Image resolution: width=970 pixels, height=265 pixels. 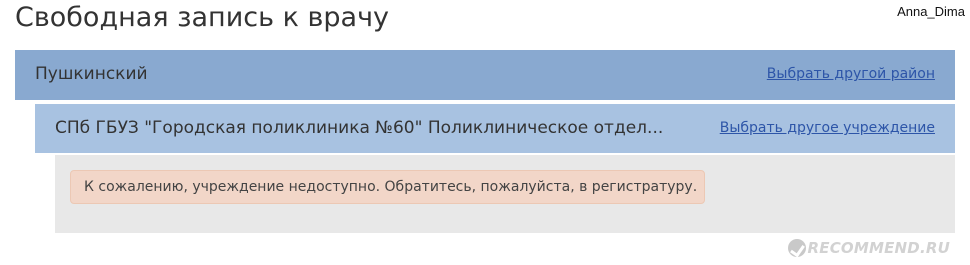 I want to click on change-district-link: Выбрать другой район, so click(x=851, y=74).